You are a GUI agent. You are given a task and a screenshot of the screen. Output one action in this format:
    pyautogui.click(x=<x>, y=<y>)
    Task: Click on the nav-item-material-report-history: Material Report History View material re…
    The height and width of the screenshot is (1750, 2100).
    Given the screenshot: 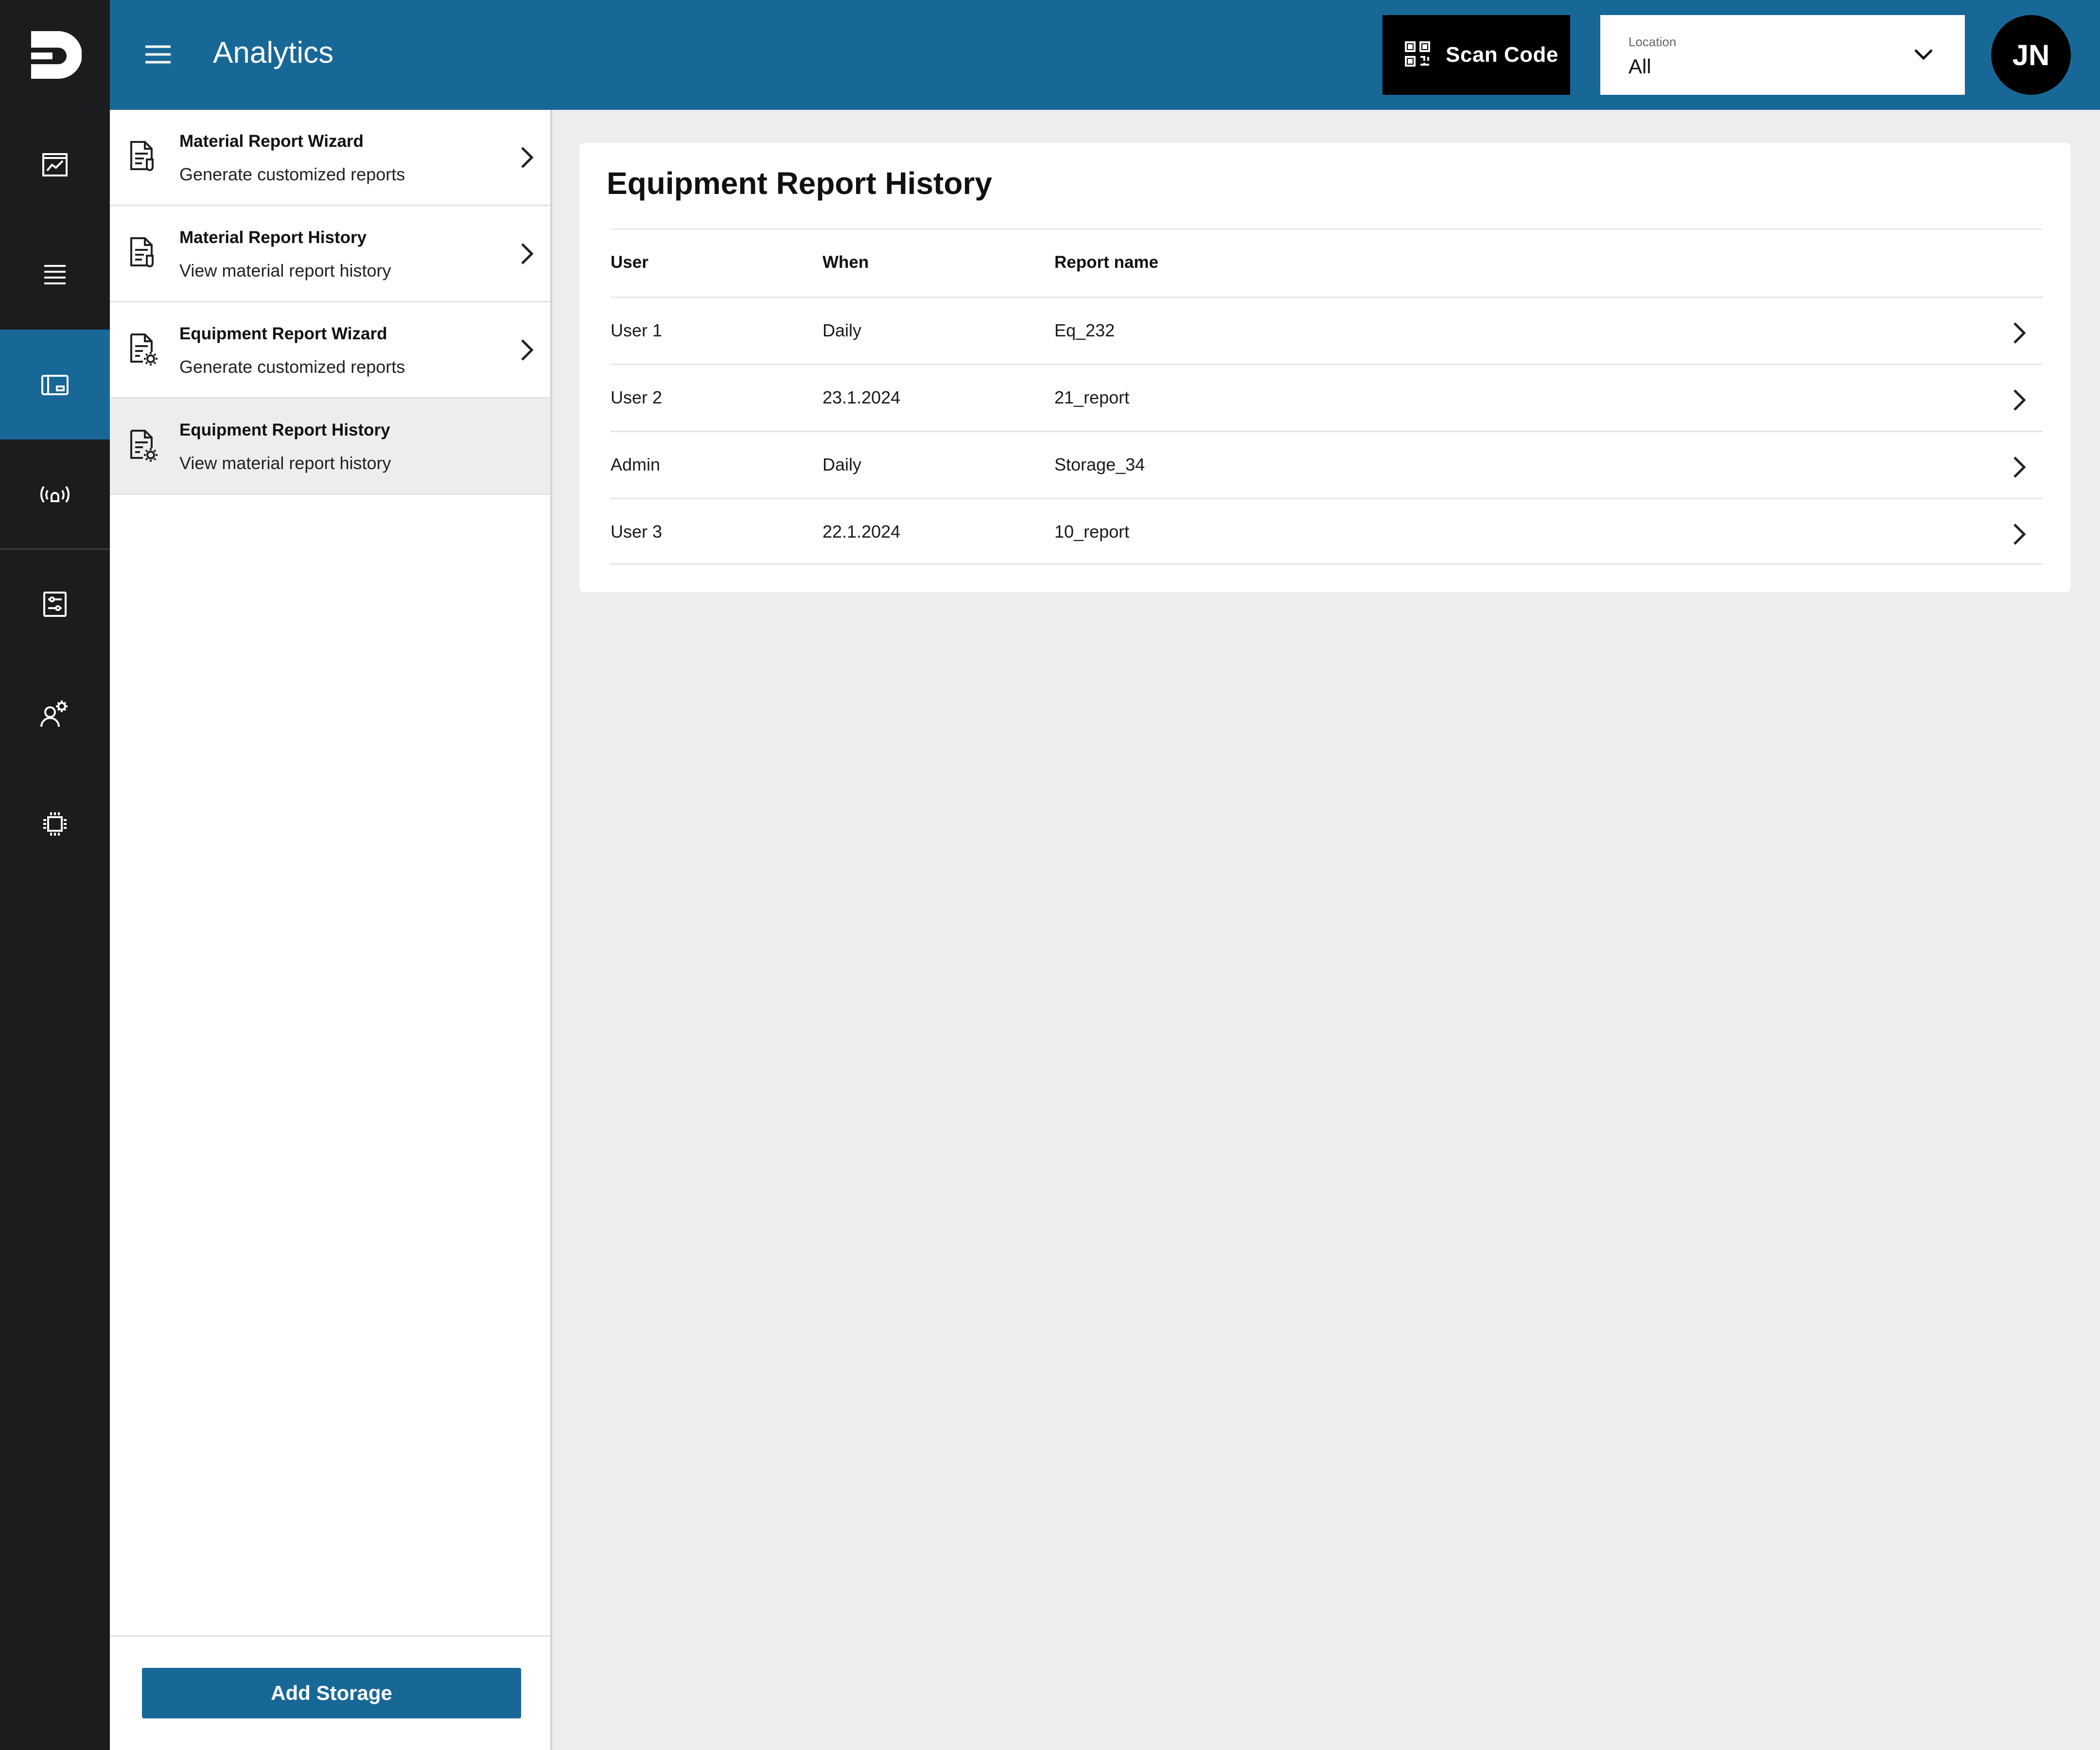 What is the action you would take?
    pyautogui.click(x=330, y=254)
    